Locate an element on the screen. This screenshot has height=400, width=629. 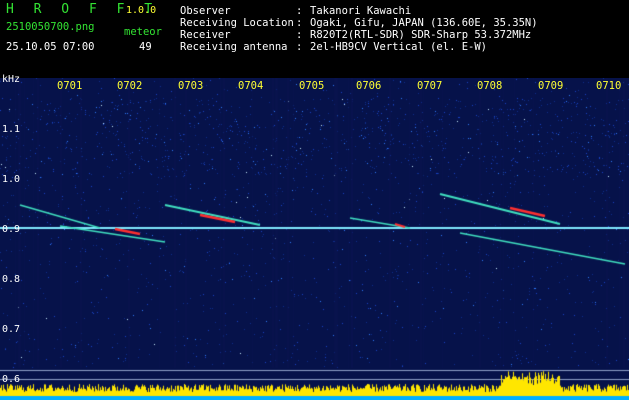
info-value-antenna: 2el-HB9CV Vertical (el. E-W) is located at coordinates (399, 47).